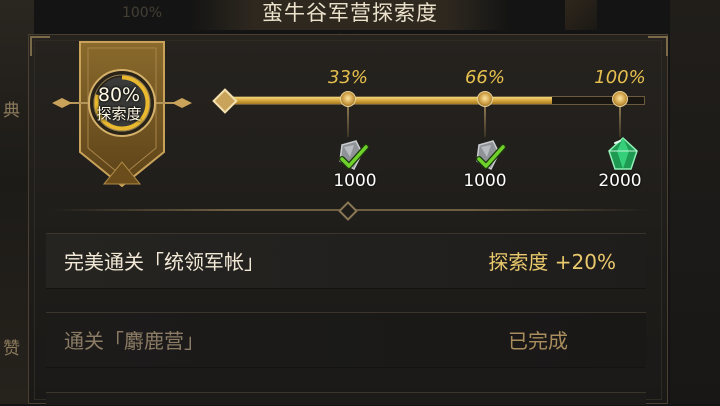 The width and height of the screenshot is (720, 406). I want to click on background-ornament, so click(581, 15).